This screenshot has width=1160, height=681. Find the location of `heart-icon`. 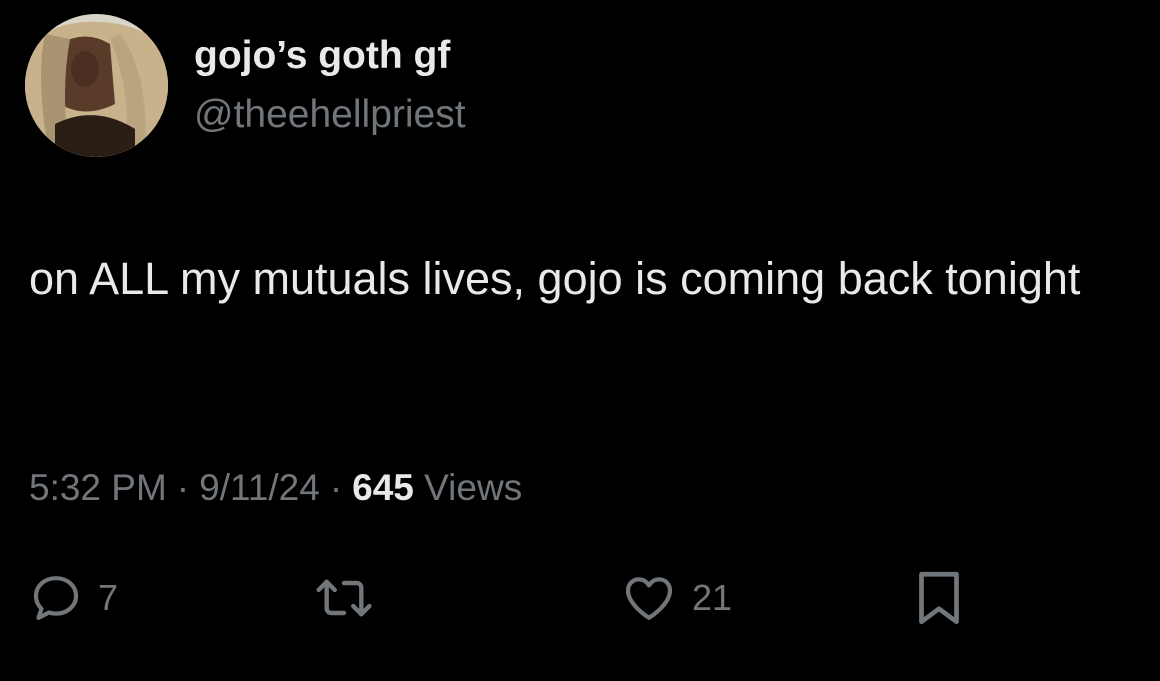

heart-icon is located at coordinates (649, 598).